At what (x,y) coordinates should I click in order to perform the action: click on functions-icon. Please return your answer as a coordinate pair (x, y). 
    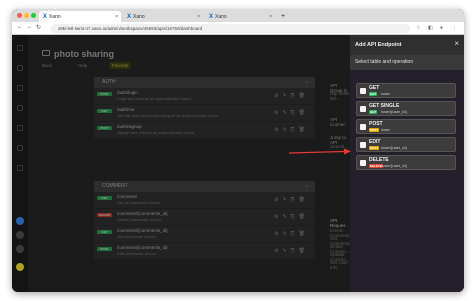
    Looking at the image, I should click on (20, 108).